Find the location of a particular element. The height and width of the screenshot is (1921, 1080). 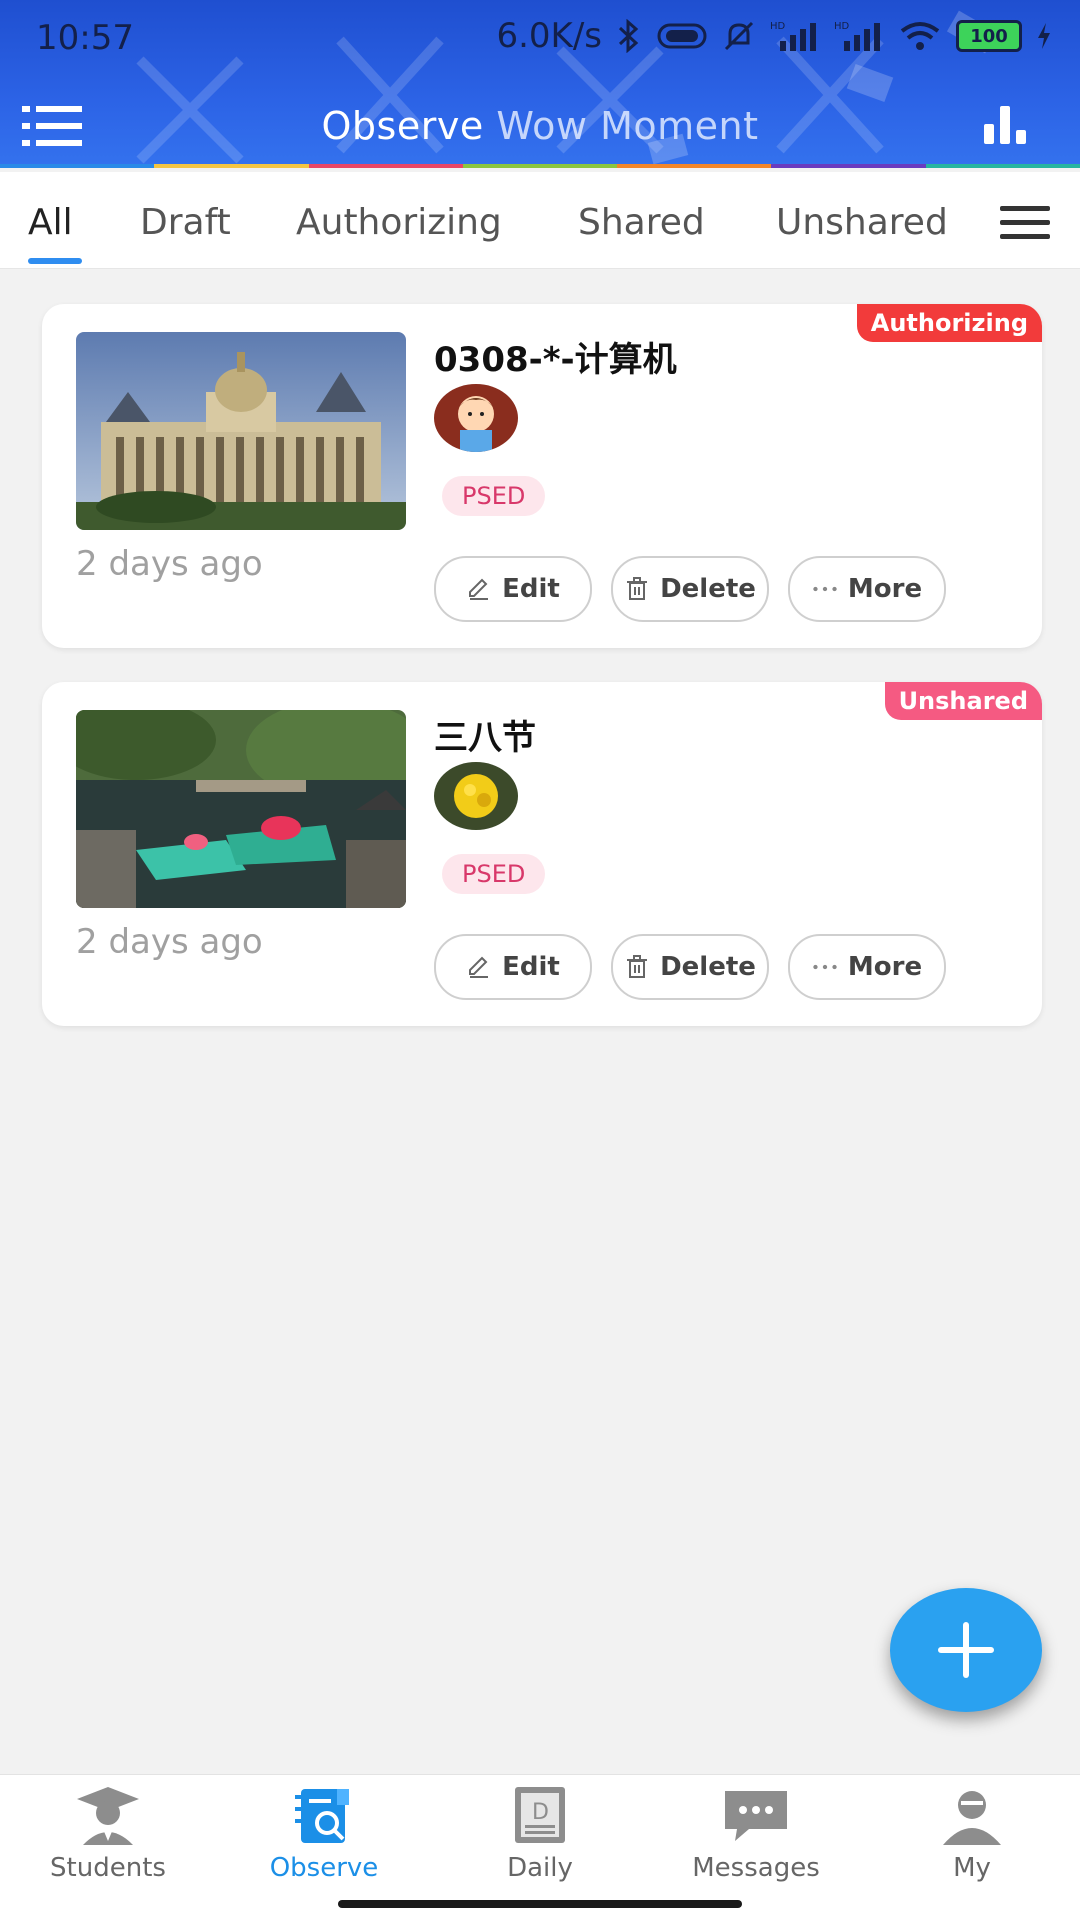

nav-observe: Observe is located at coordinates (324, 1834).